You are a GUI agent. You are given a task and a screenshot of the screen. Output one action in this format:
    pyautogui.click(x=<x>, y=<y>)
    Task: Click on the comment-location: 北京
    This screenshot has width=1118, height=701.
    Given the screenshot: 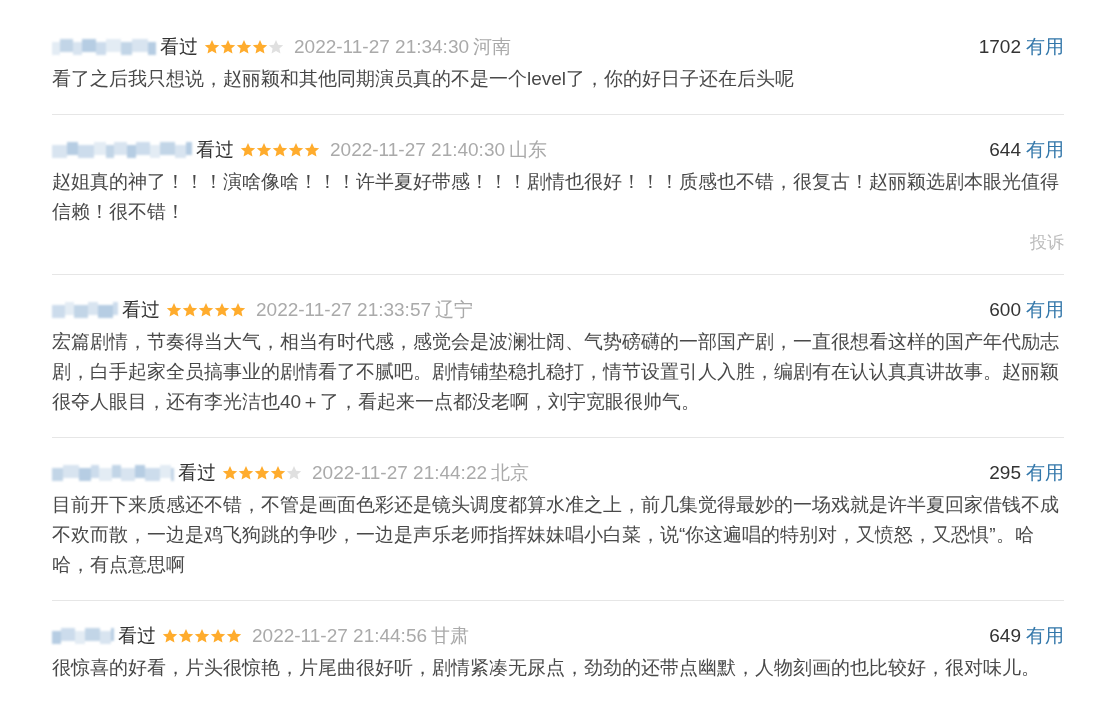 What is the action you would take?
    pyautogui.click(x=510, y=473)
    